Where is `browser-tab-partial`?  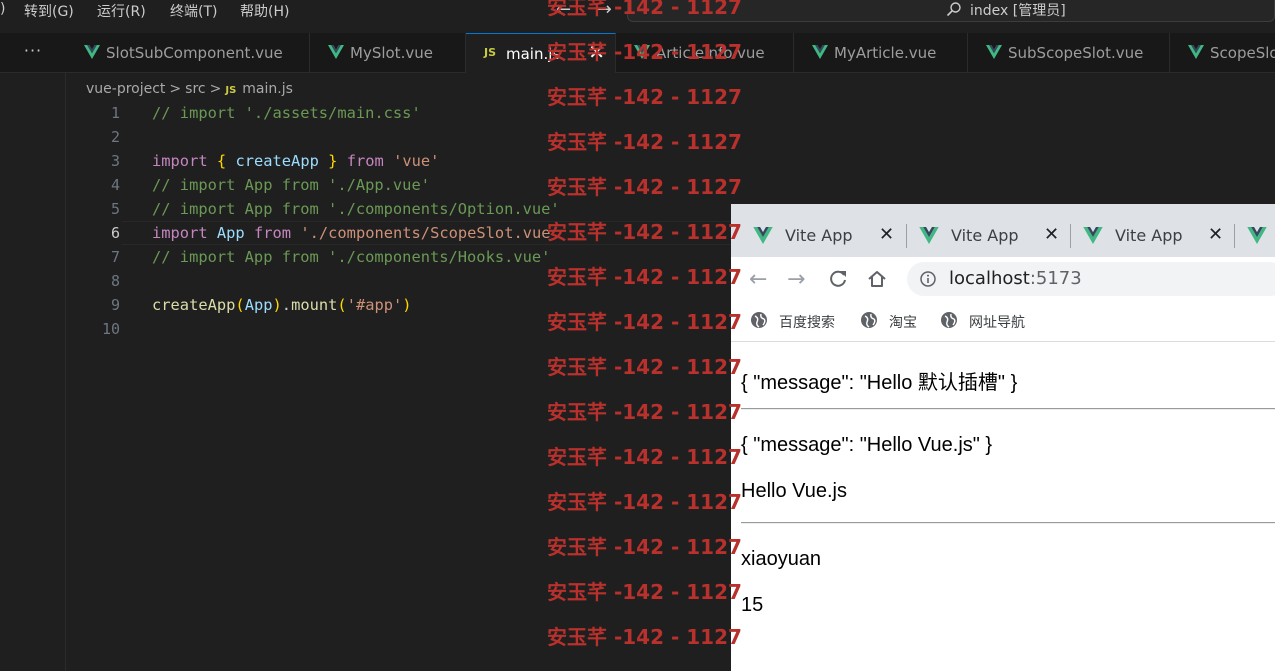 browser-tab-partial is located at coordinates (1261, 238).